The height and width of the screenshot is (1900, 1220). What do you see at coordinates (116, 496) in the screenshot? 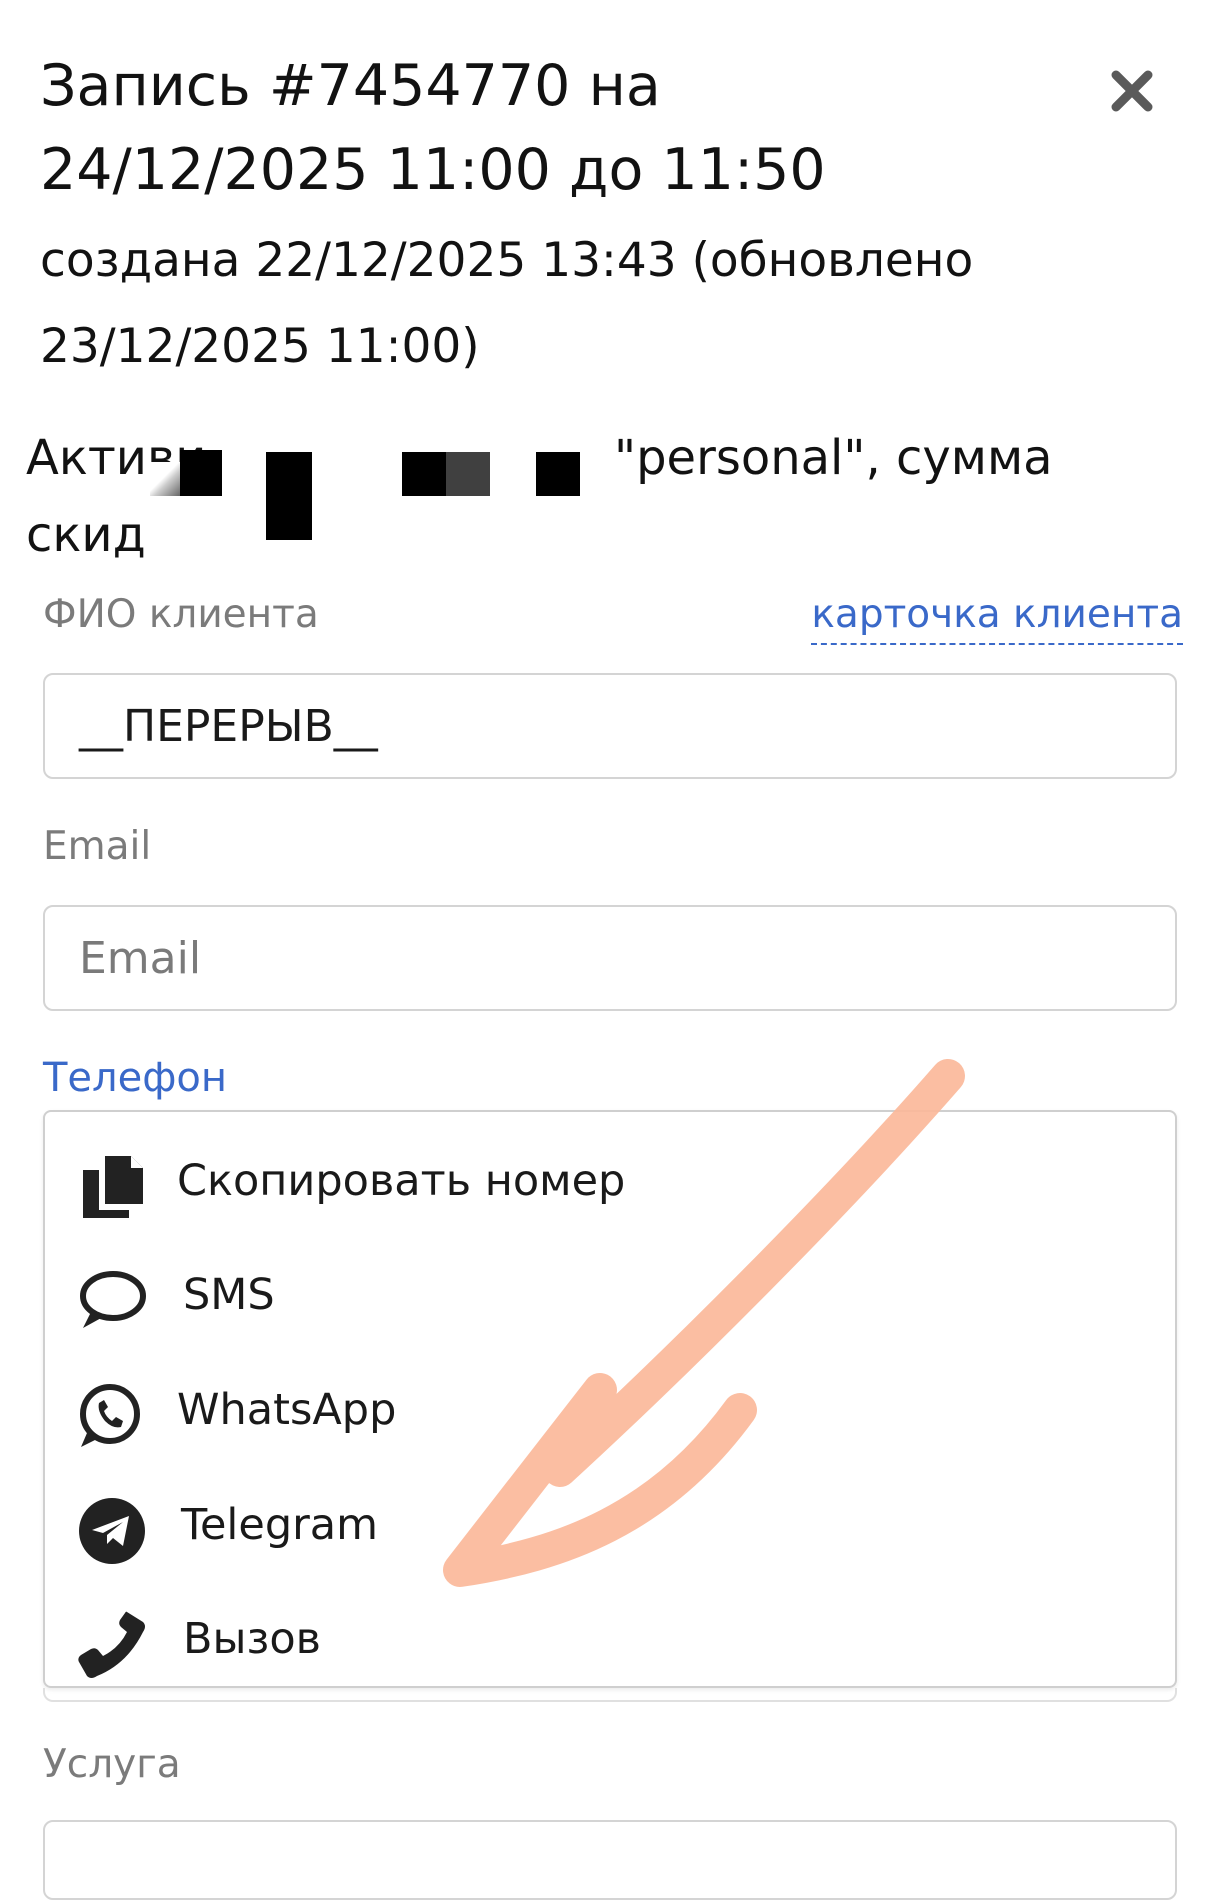
I see `notice-text-left: Активи скид` at bounding box center [116, 496].